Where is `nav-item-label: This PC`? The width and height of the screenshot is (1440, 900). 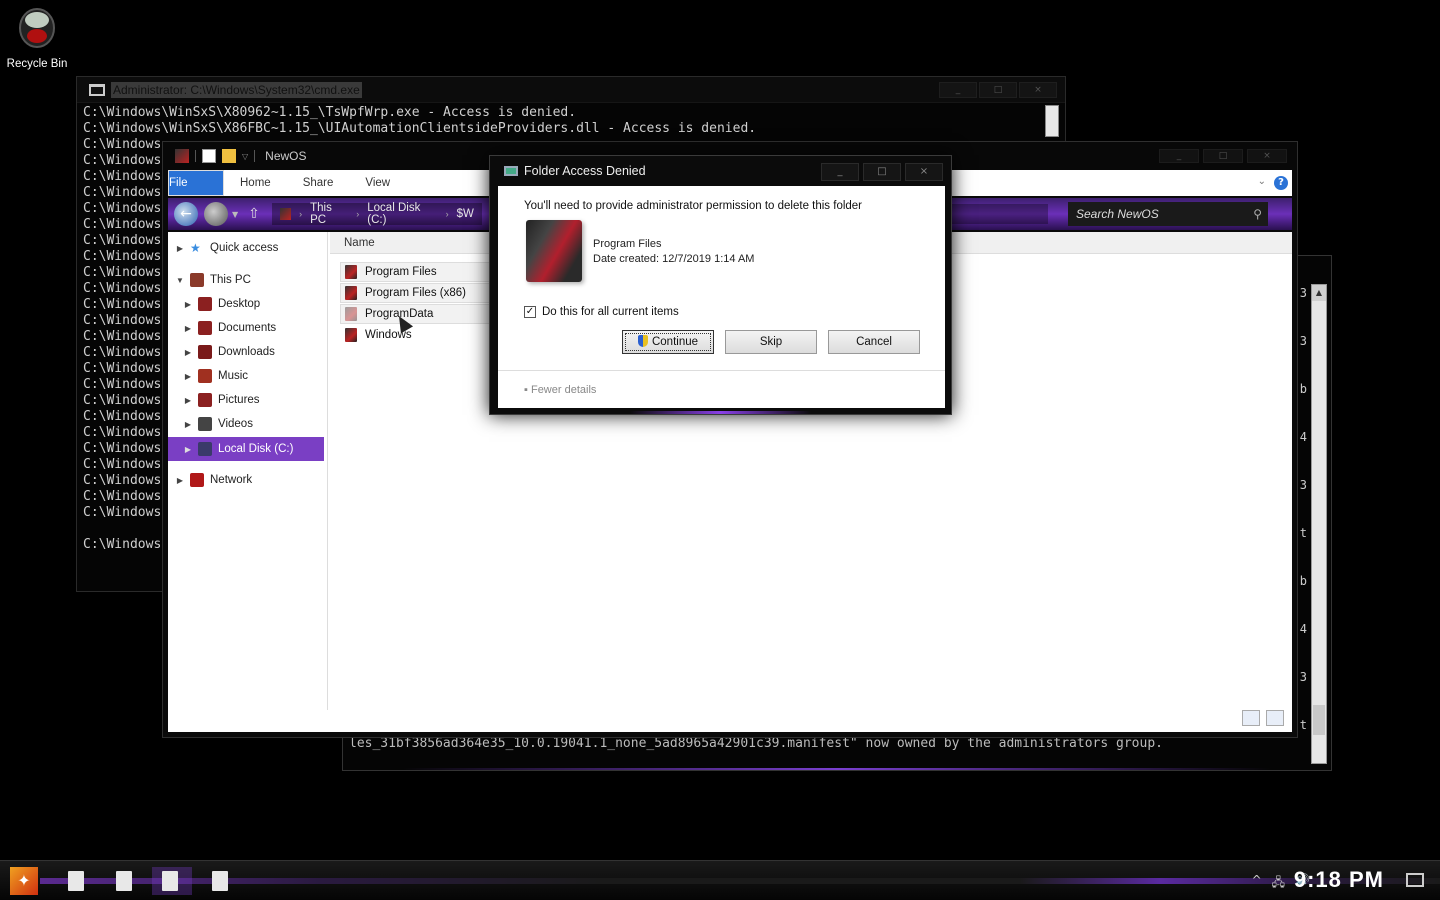 nav-item-label: This PC is located at coordinates (230, 280).